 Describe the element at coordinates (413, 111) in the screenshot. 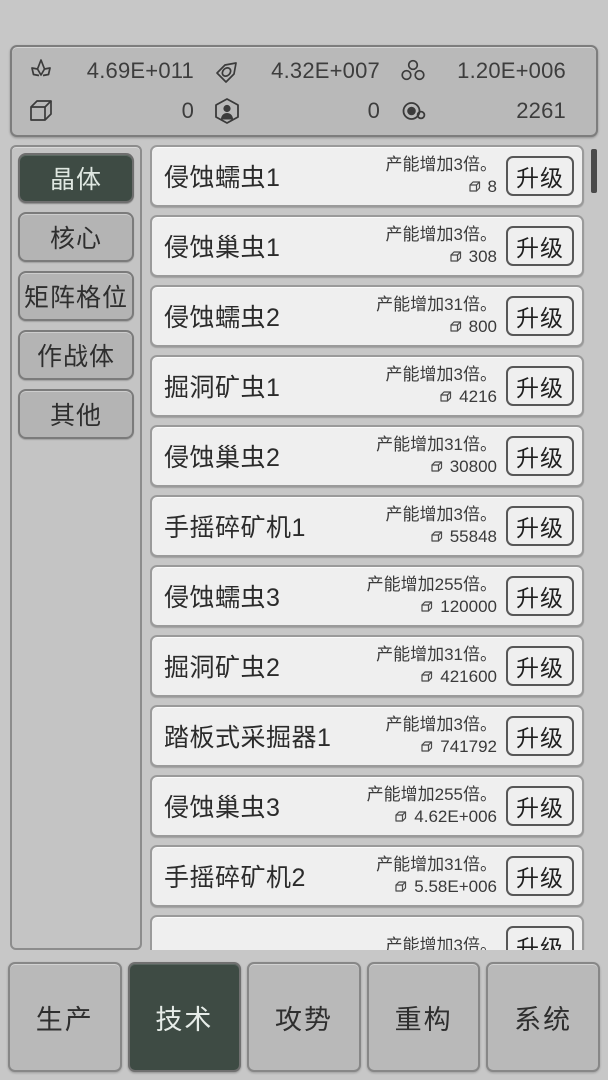

I see `atom-eye-icon` at that location.